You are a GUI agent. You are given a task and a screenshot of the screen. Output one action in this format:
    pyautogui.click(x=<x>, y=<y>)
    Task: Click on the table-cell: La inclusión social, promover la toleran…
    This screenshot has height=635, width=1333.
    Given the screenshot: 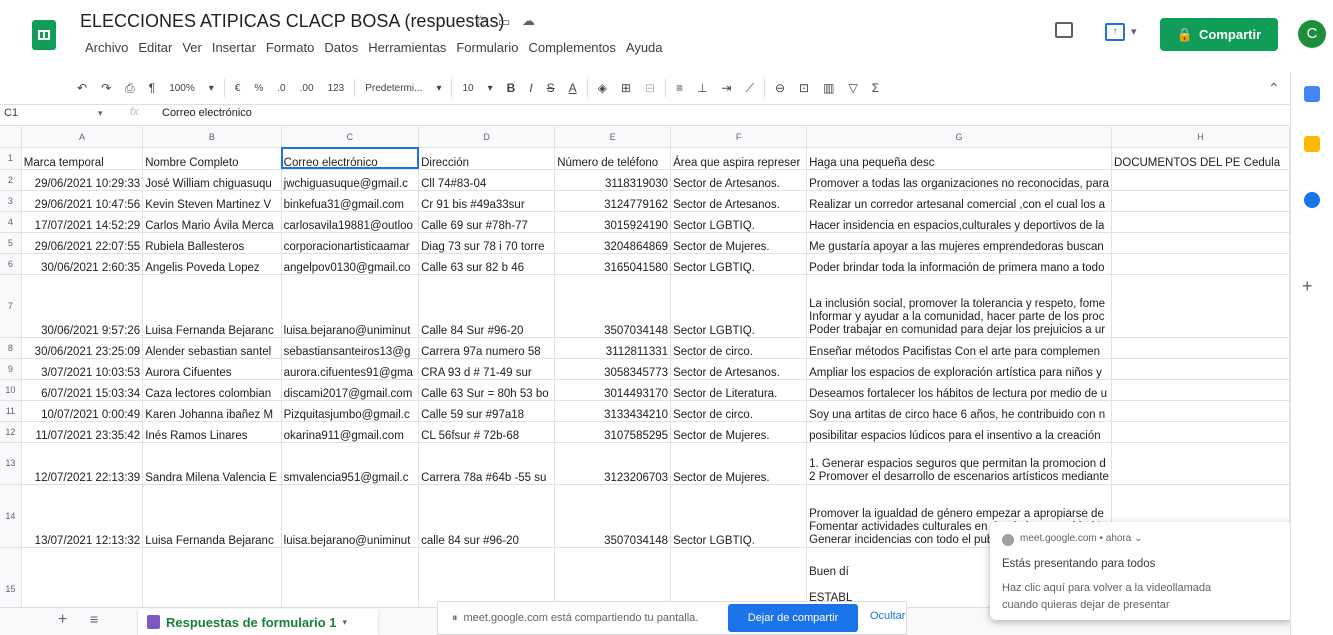 What is the action you would take?
    pyautogui.click(x=959, y=306)
    